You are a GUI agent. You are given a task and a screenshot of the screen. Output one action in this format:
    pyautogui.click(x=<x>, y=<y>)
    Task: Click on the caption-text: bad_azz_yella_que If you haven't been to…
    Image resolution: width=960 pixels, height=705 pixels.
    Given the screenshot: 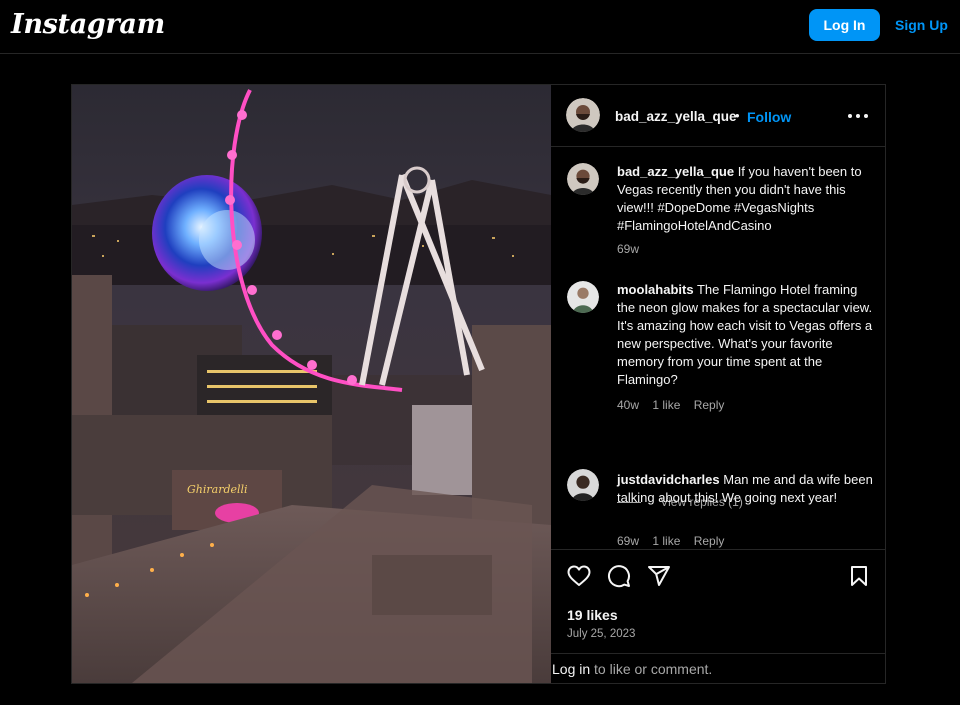 What is the action you would take?
    pyautogui.click(x=746, y=199)
    